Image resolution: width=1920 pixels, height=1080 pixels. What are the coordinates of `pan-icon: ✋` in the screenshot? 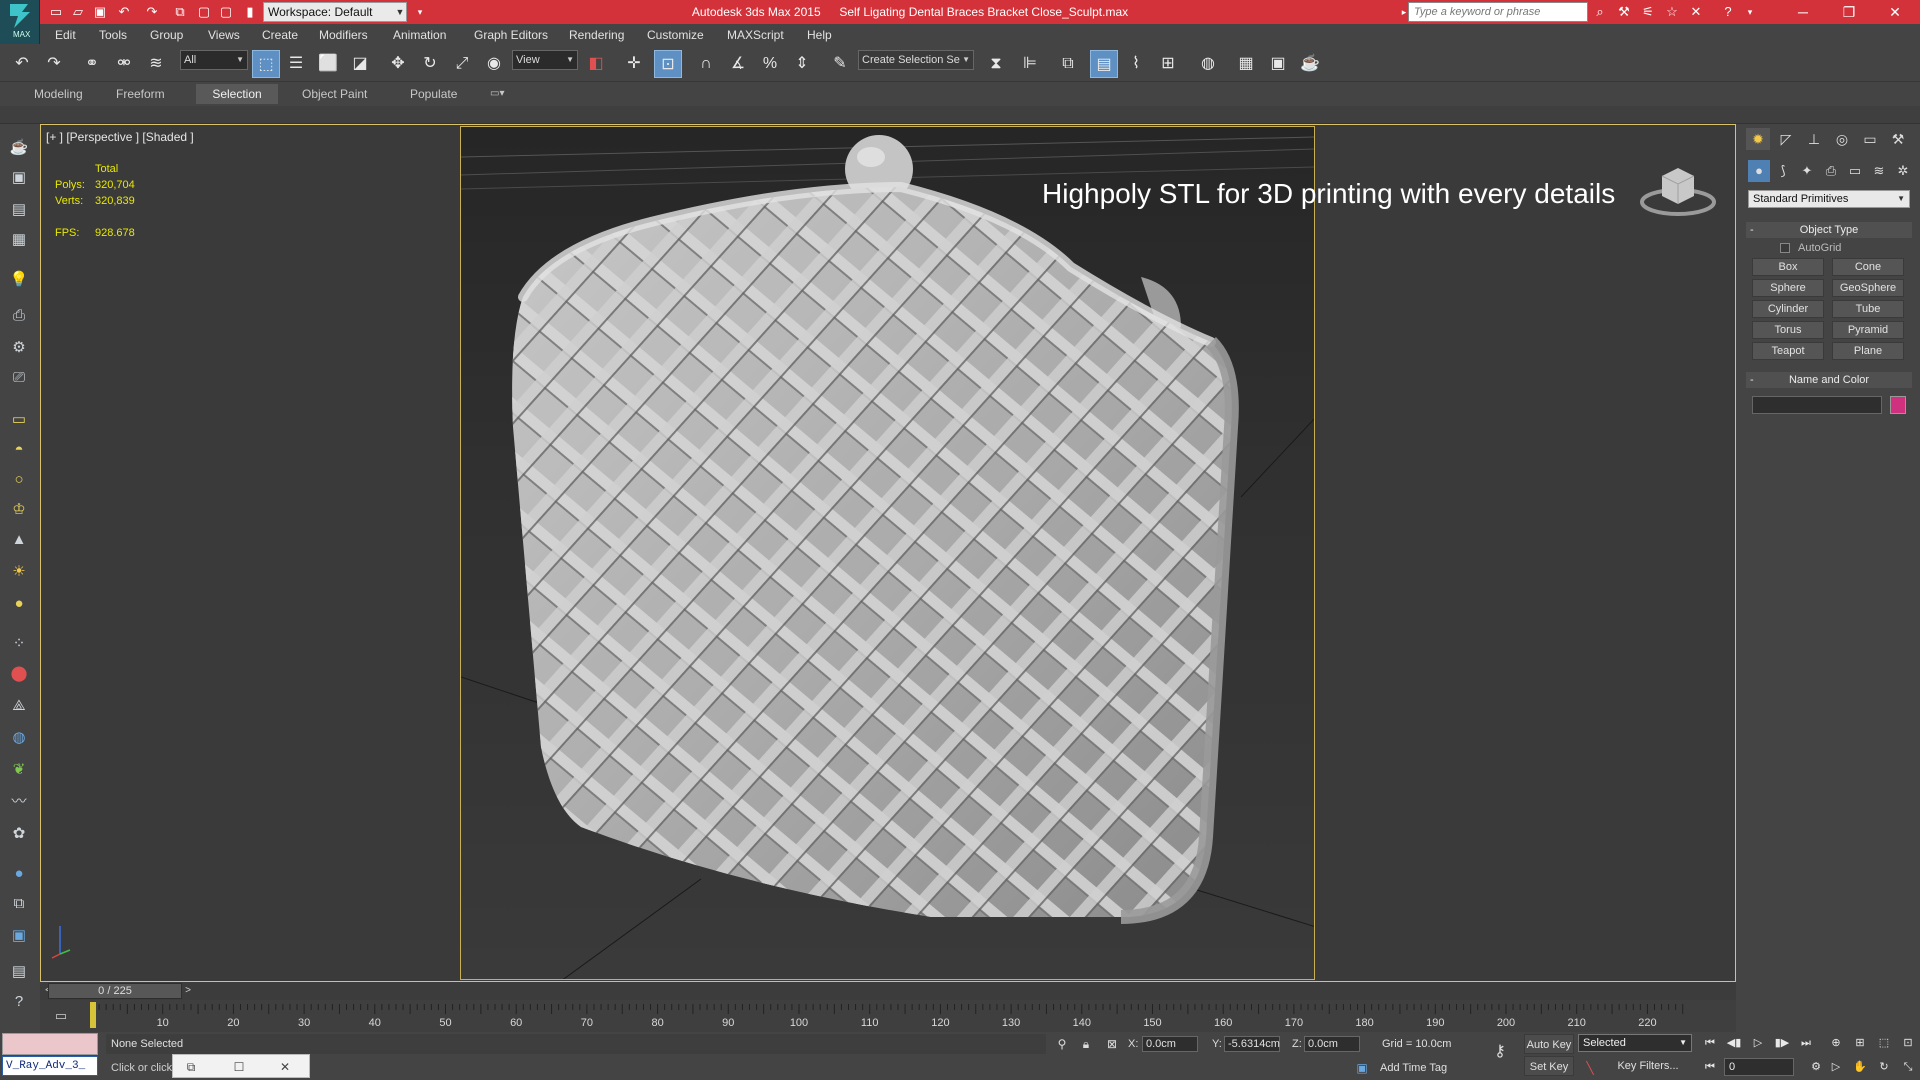 It's located at (1860, 1067).